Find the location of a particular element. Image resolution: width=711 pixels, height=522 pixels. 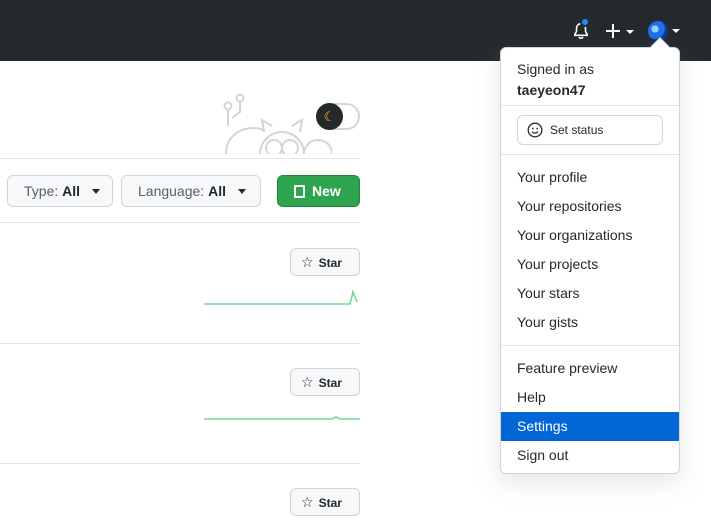

new-repository-button: New is located at coordinates (318, 191).